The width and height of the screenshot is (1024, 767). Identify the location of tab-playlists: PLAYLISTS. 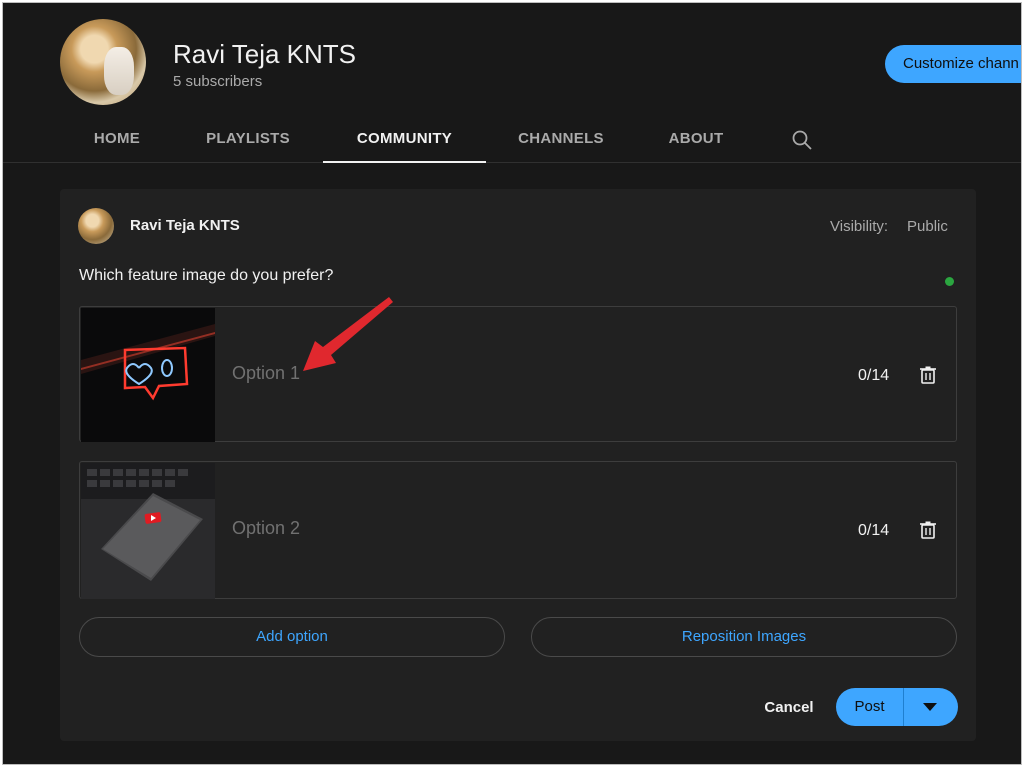
(248, 142).